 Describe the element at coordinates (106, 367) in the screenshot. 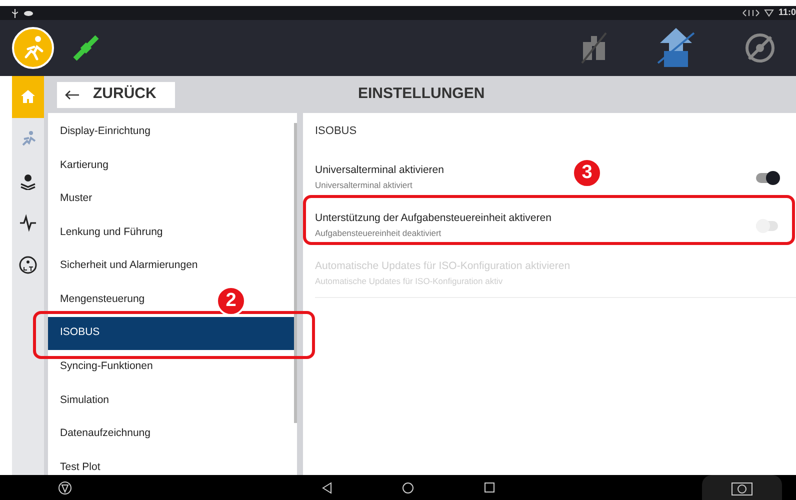

I see `menu-item: Syncing-Funktionen` at that location.